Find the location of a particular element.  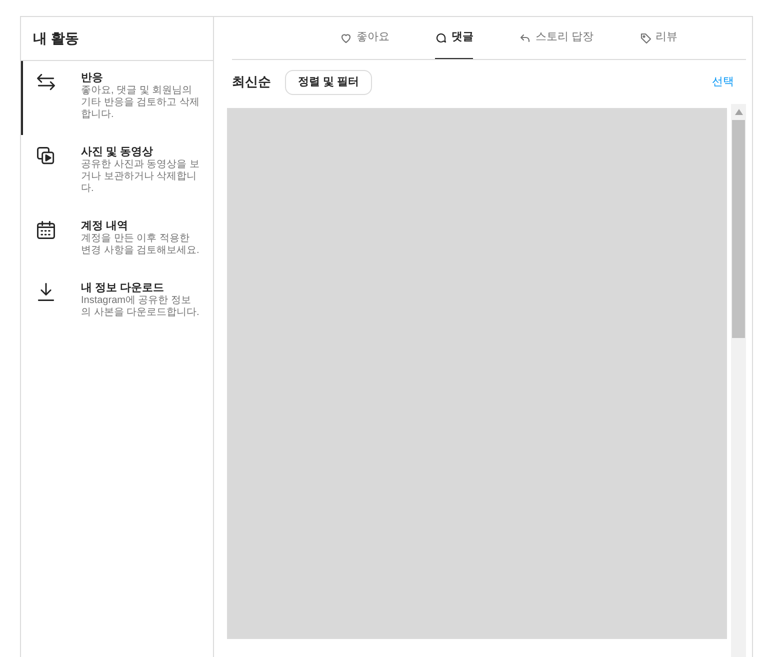

sidebar-title: 내 활동 is located at coordinates (56, 38).